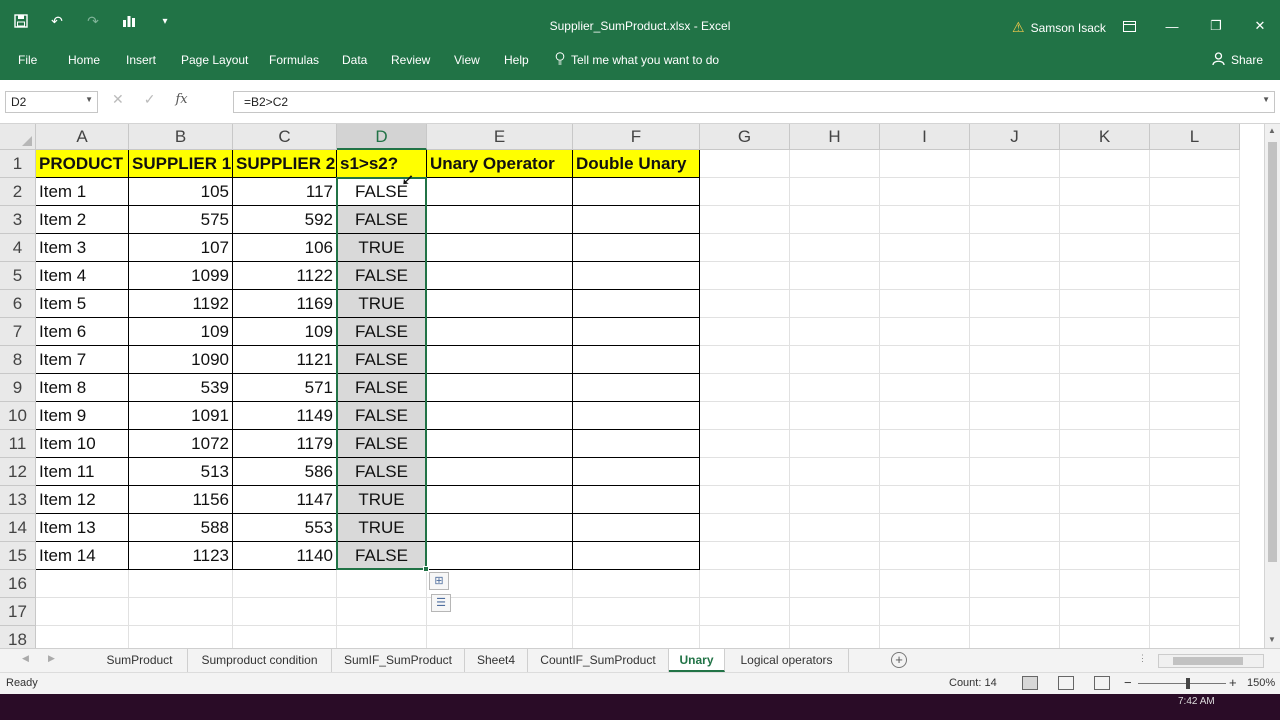  What do you see at coordinates (18, 192) in the screenshot?
I see `row-header: 2` at bounding box center [18, 192].